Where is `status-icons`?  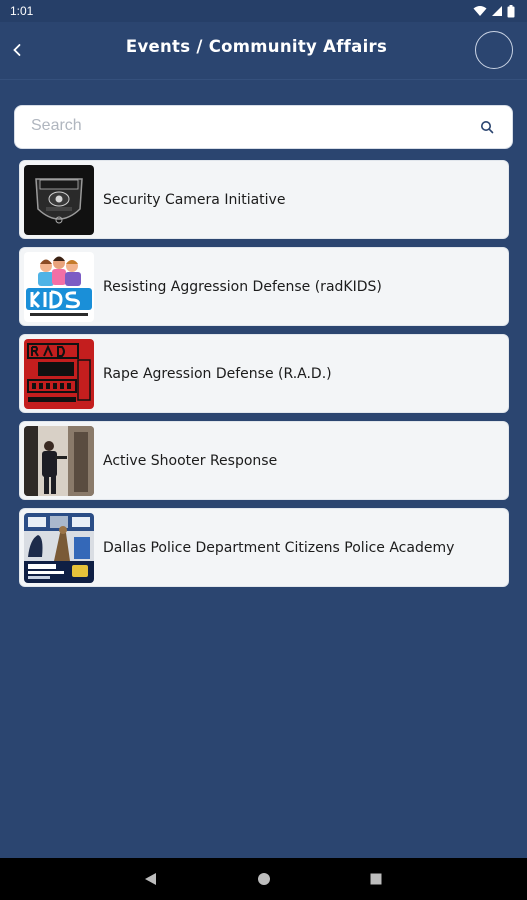 status-icons is located at coordinates (494, 11).